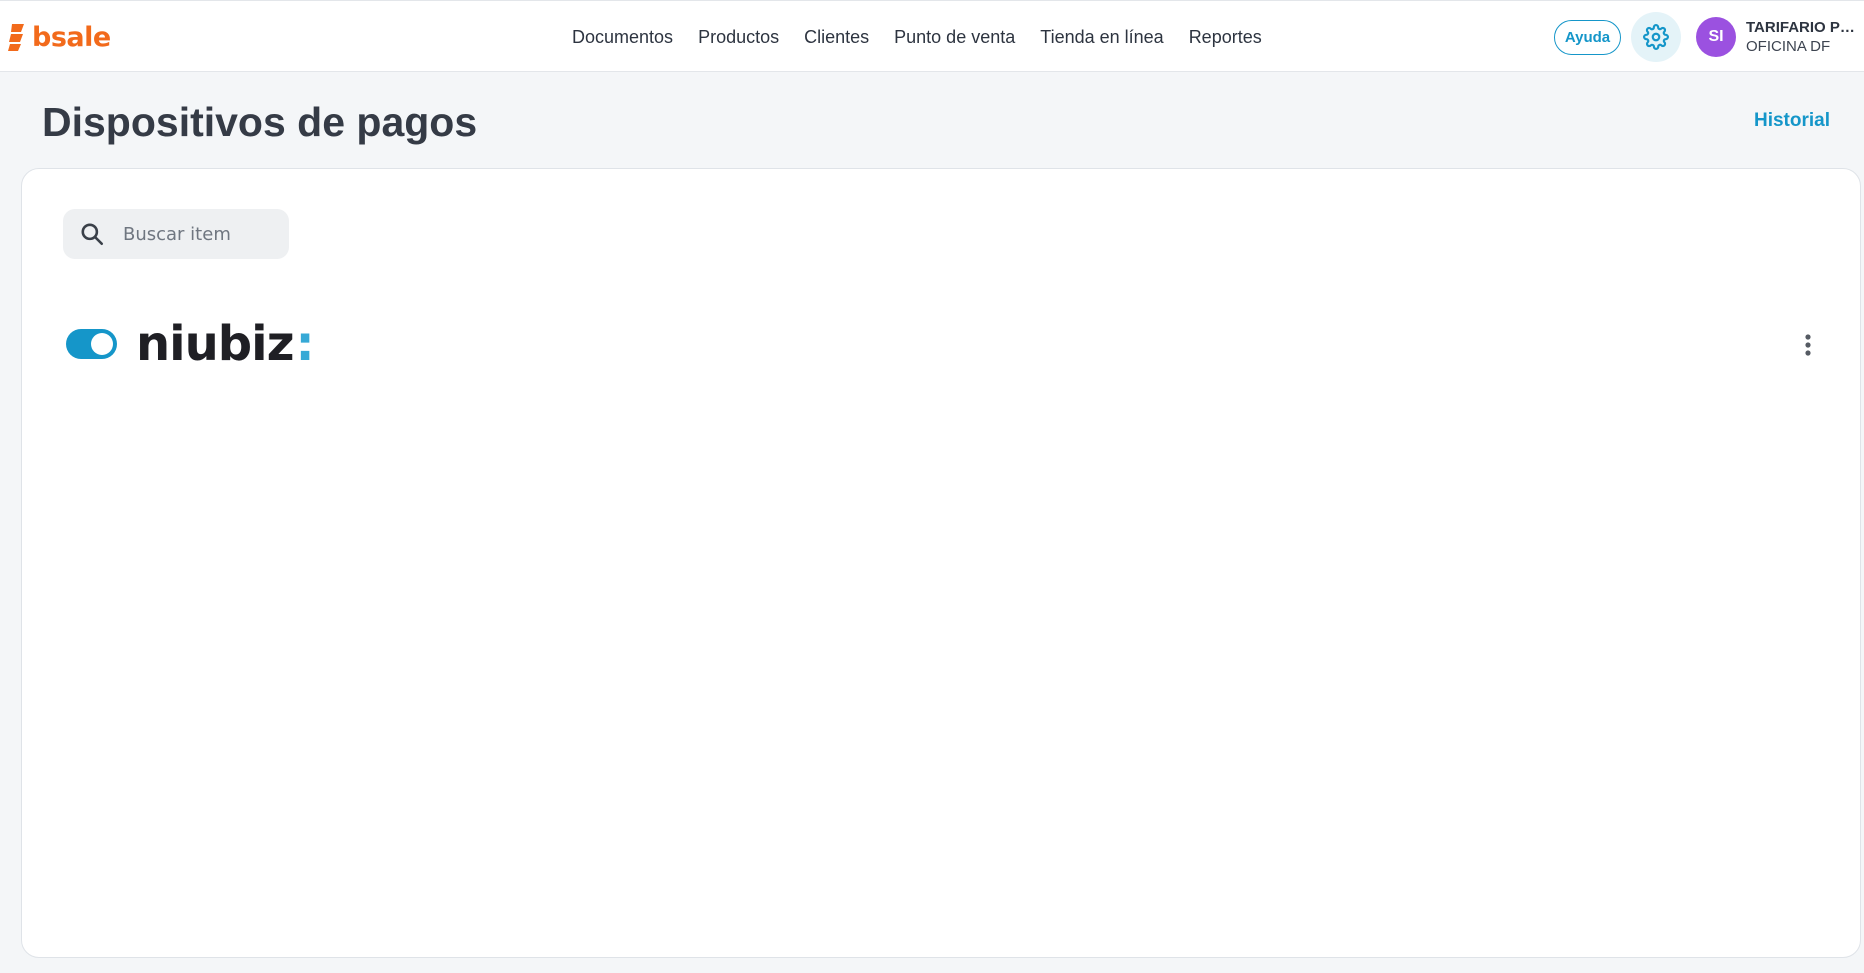 Image resolution: width=1864 pixels, height=973 pixels. I want to click on user-avatar: SI, so click(1716, 37).